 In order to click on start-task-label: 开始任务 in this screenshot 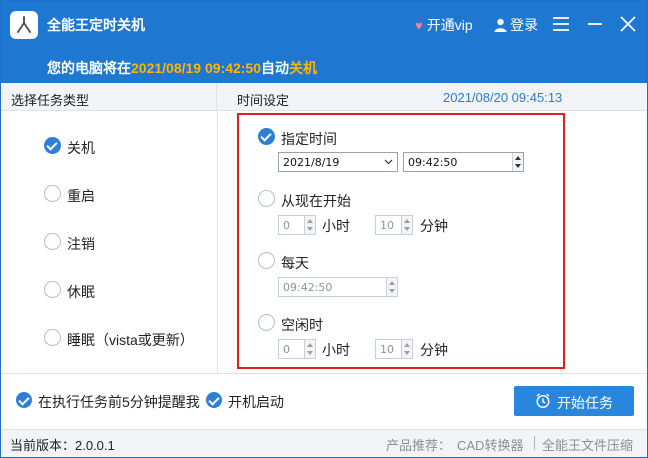, I will do `click(585, 403)`.